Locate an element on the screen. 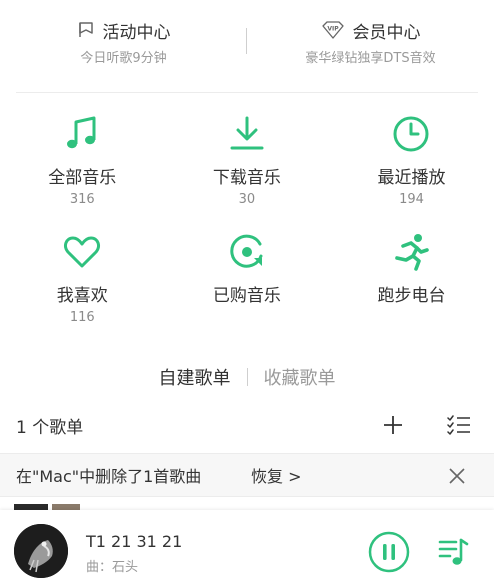  playlist-queue-icon is located at coordinates (453, 551).